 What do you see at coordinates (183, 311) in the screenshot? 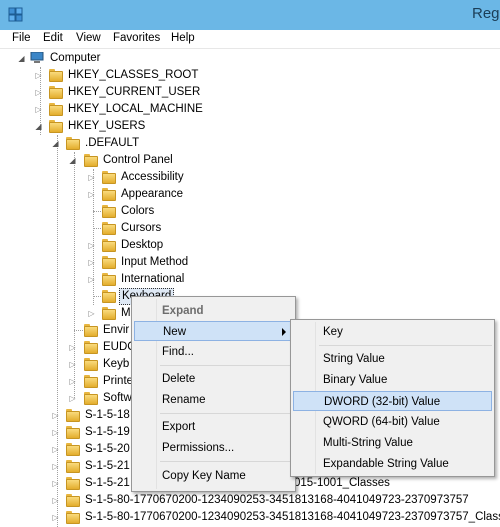
I see `menu-item-label: Expand` at bounding box center [183, 311].